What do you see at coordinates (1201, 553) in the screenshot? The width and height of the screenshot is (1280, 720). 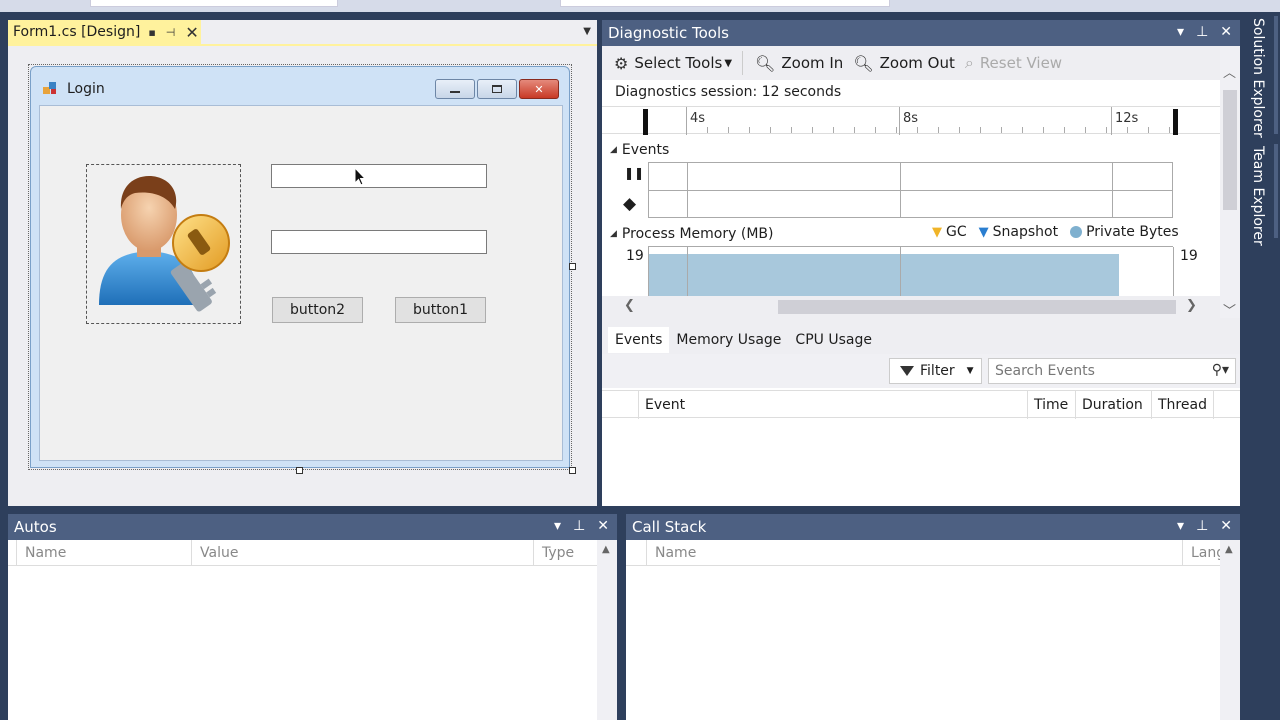 I see `column-language: Lang` at bounding box center [1201, 553].